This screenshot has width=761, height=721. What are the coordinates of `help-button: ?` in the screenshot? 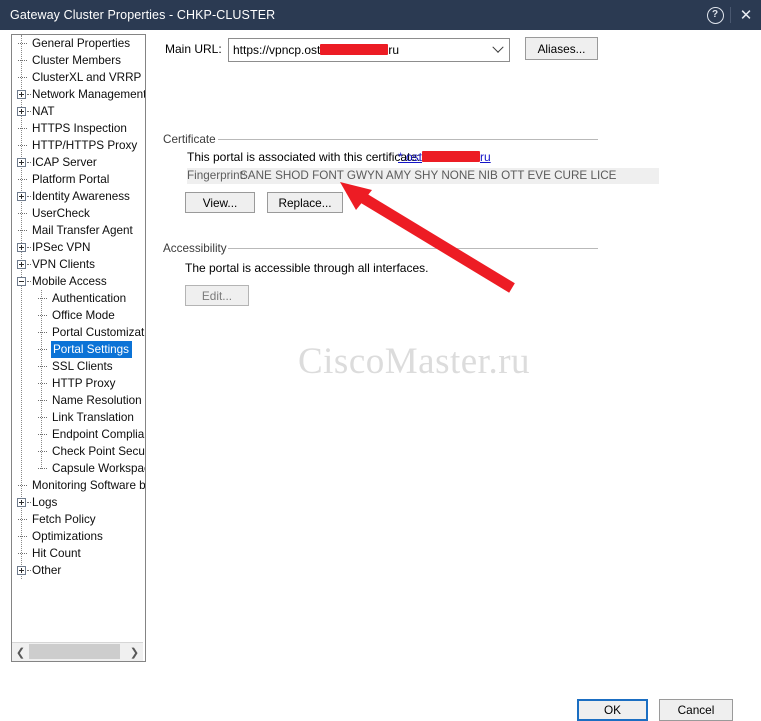 It's located at (715, 15).